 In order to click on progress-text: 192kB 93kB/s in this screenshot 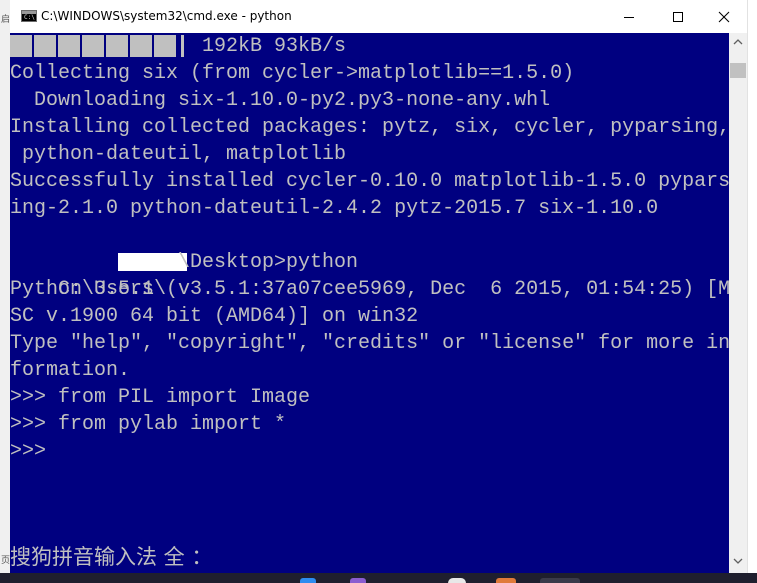, I will do `click(268, 46)`.